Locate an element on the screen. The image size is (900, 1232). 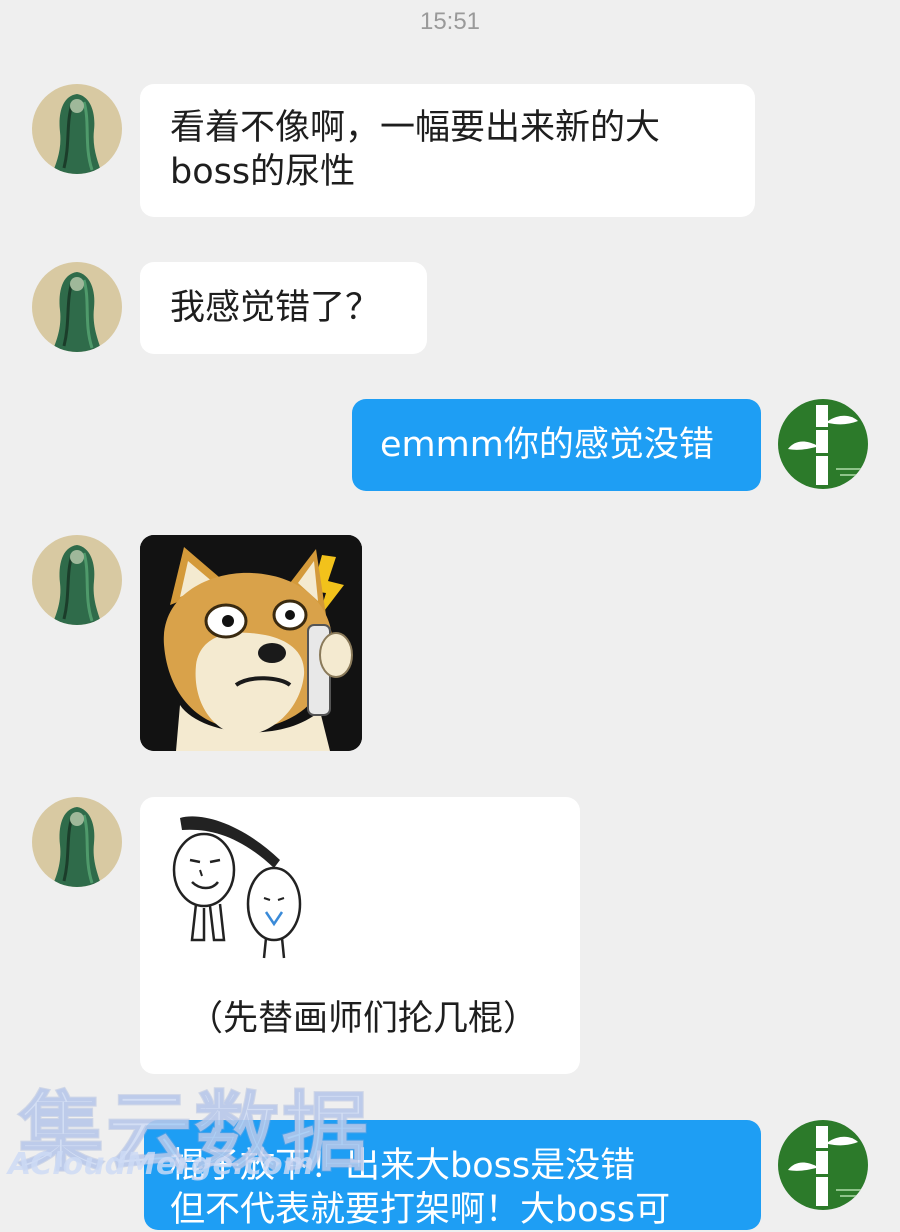
message-text-line: 看着不像啊，一幅要出来新的大 is located at coordinates (415, 128).